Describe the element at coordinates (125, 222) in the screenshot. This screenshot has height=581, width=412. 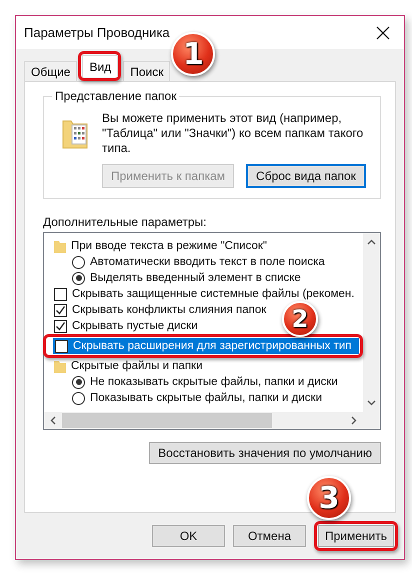
I see `section-label: Дополнительные параметры:` at that location.